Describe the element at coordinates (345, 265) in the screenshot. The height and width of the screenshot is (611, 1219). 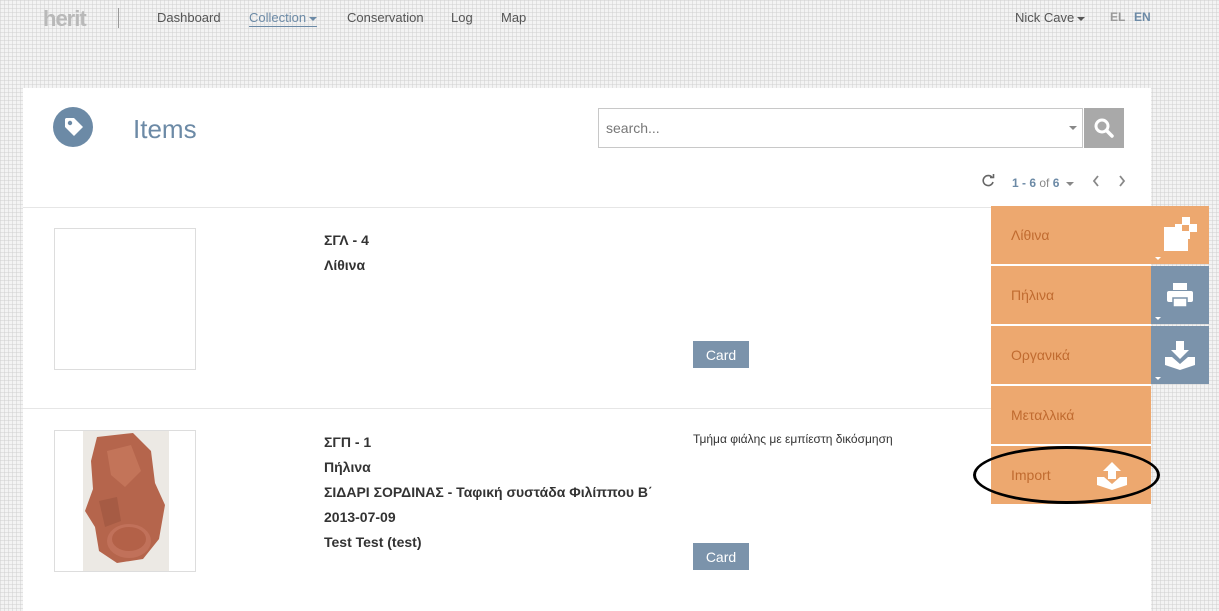
I see `item-category: Λίθινα` at that location.